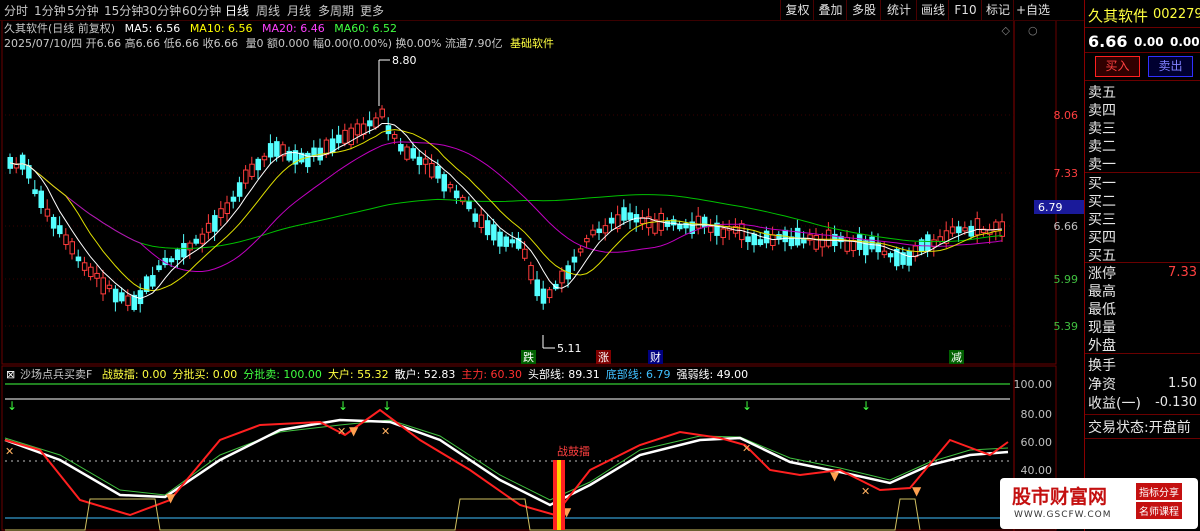 The image size is (1200, 531). I want to click on diamond-icon: ◇, so click(1006, 30).